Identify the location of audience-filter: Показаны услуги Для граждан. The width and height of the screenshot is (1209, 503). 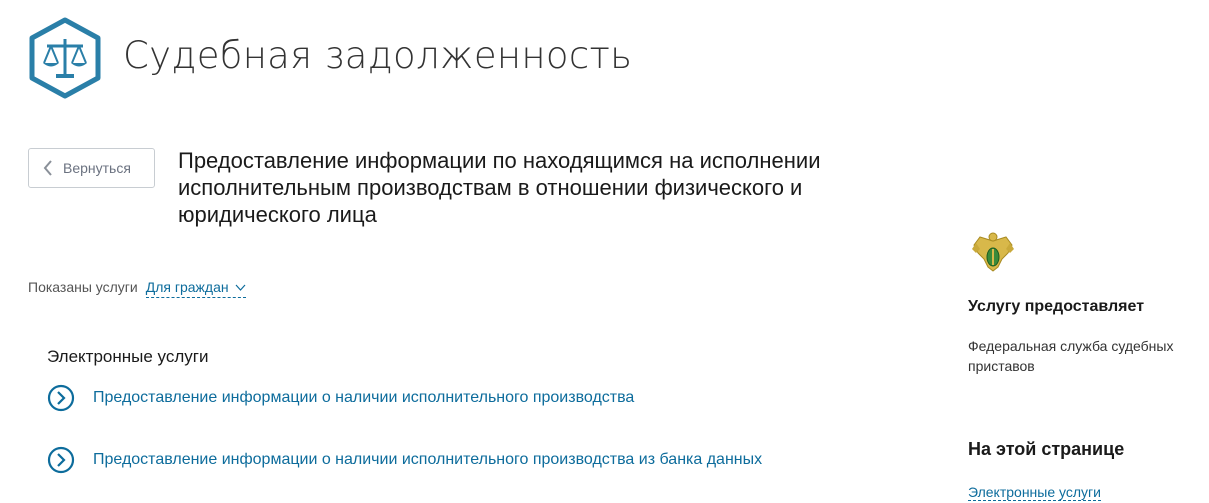
(137, 288).